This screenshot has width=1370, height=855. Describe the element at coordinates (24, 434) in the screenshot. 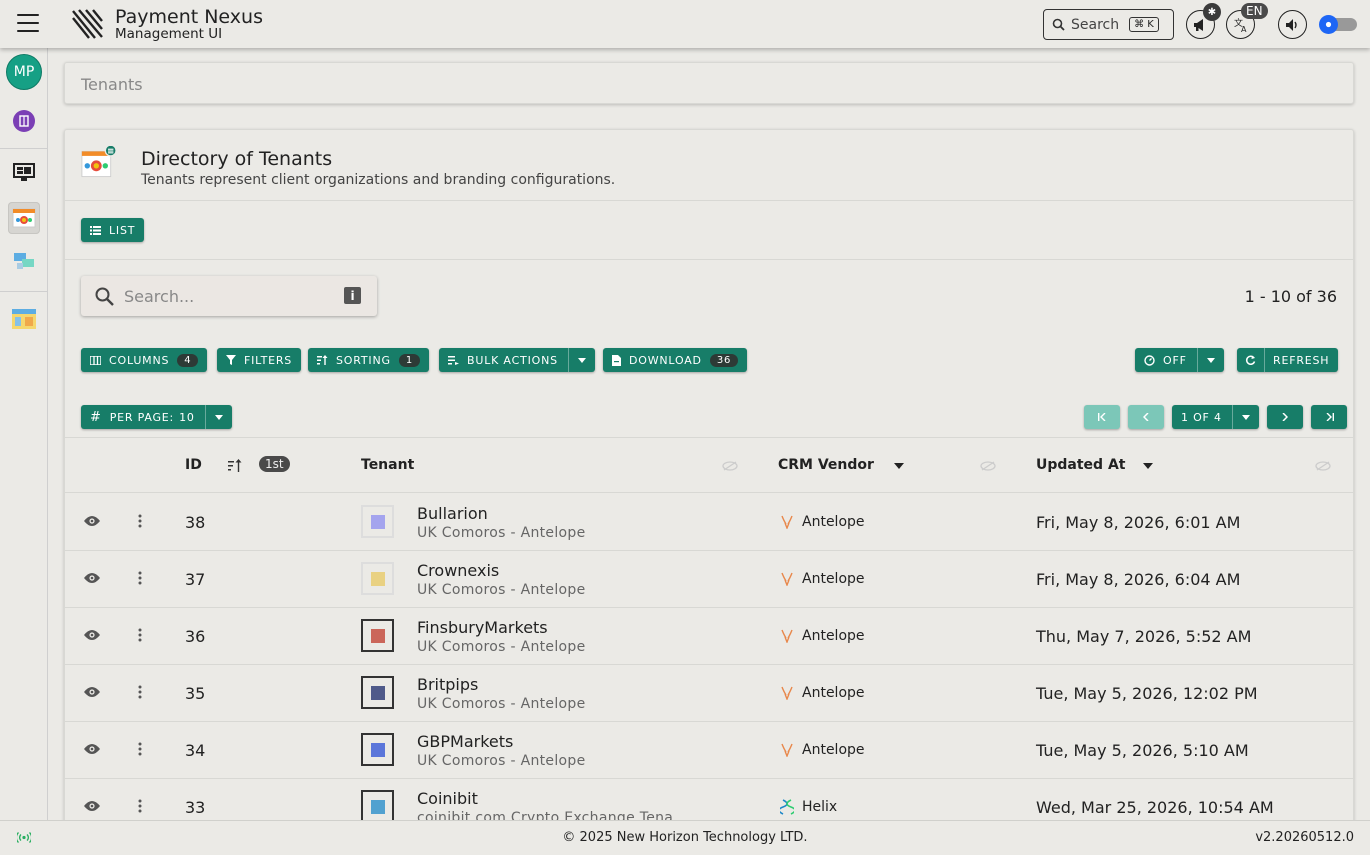

I see `sidebar: MP` at that location.